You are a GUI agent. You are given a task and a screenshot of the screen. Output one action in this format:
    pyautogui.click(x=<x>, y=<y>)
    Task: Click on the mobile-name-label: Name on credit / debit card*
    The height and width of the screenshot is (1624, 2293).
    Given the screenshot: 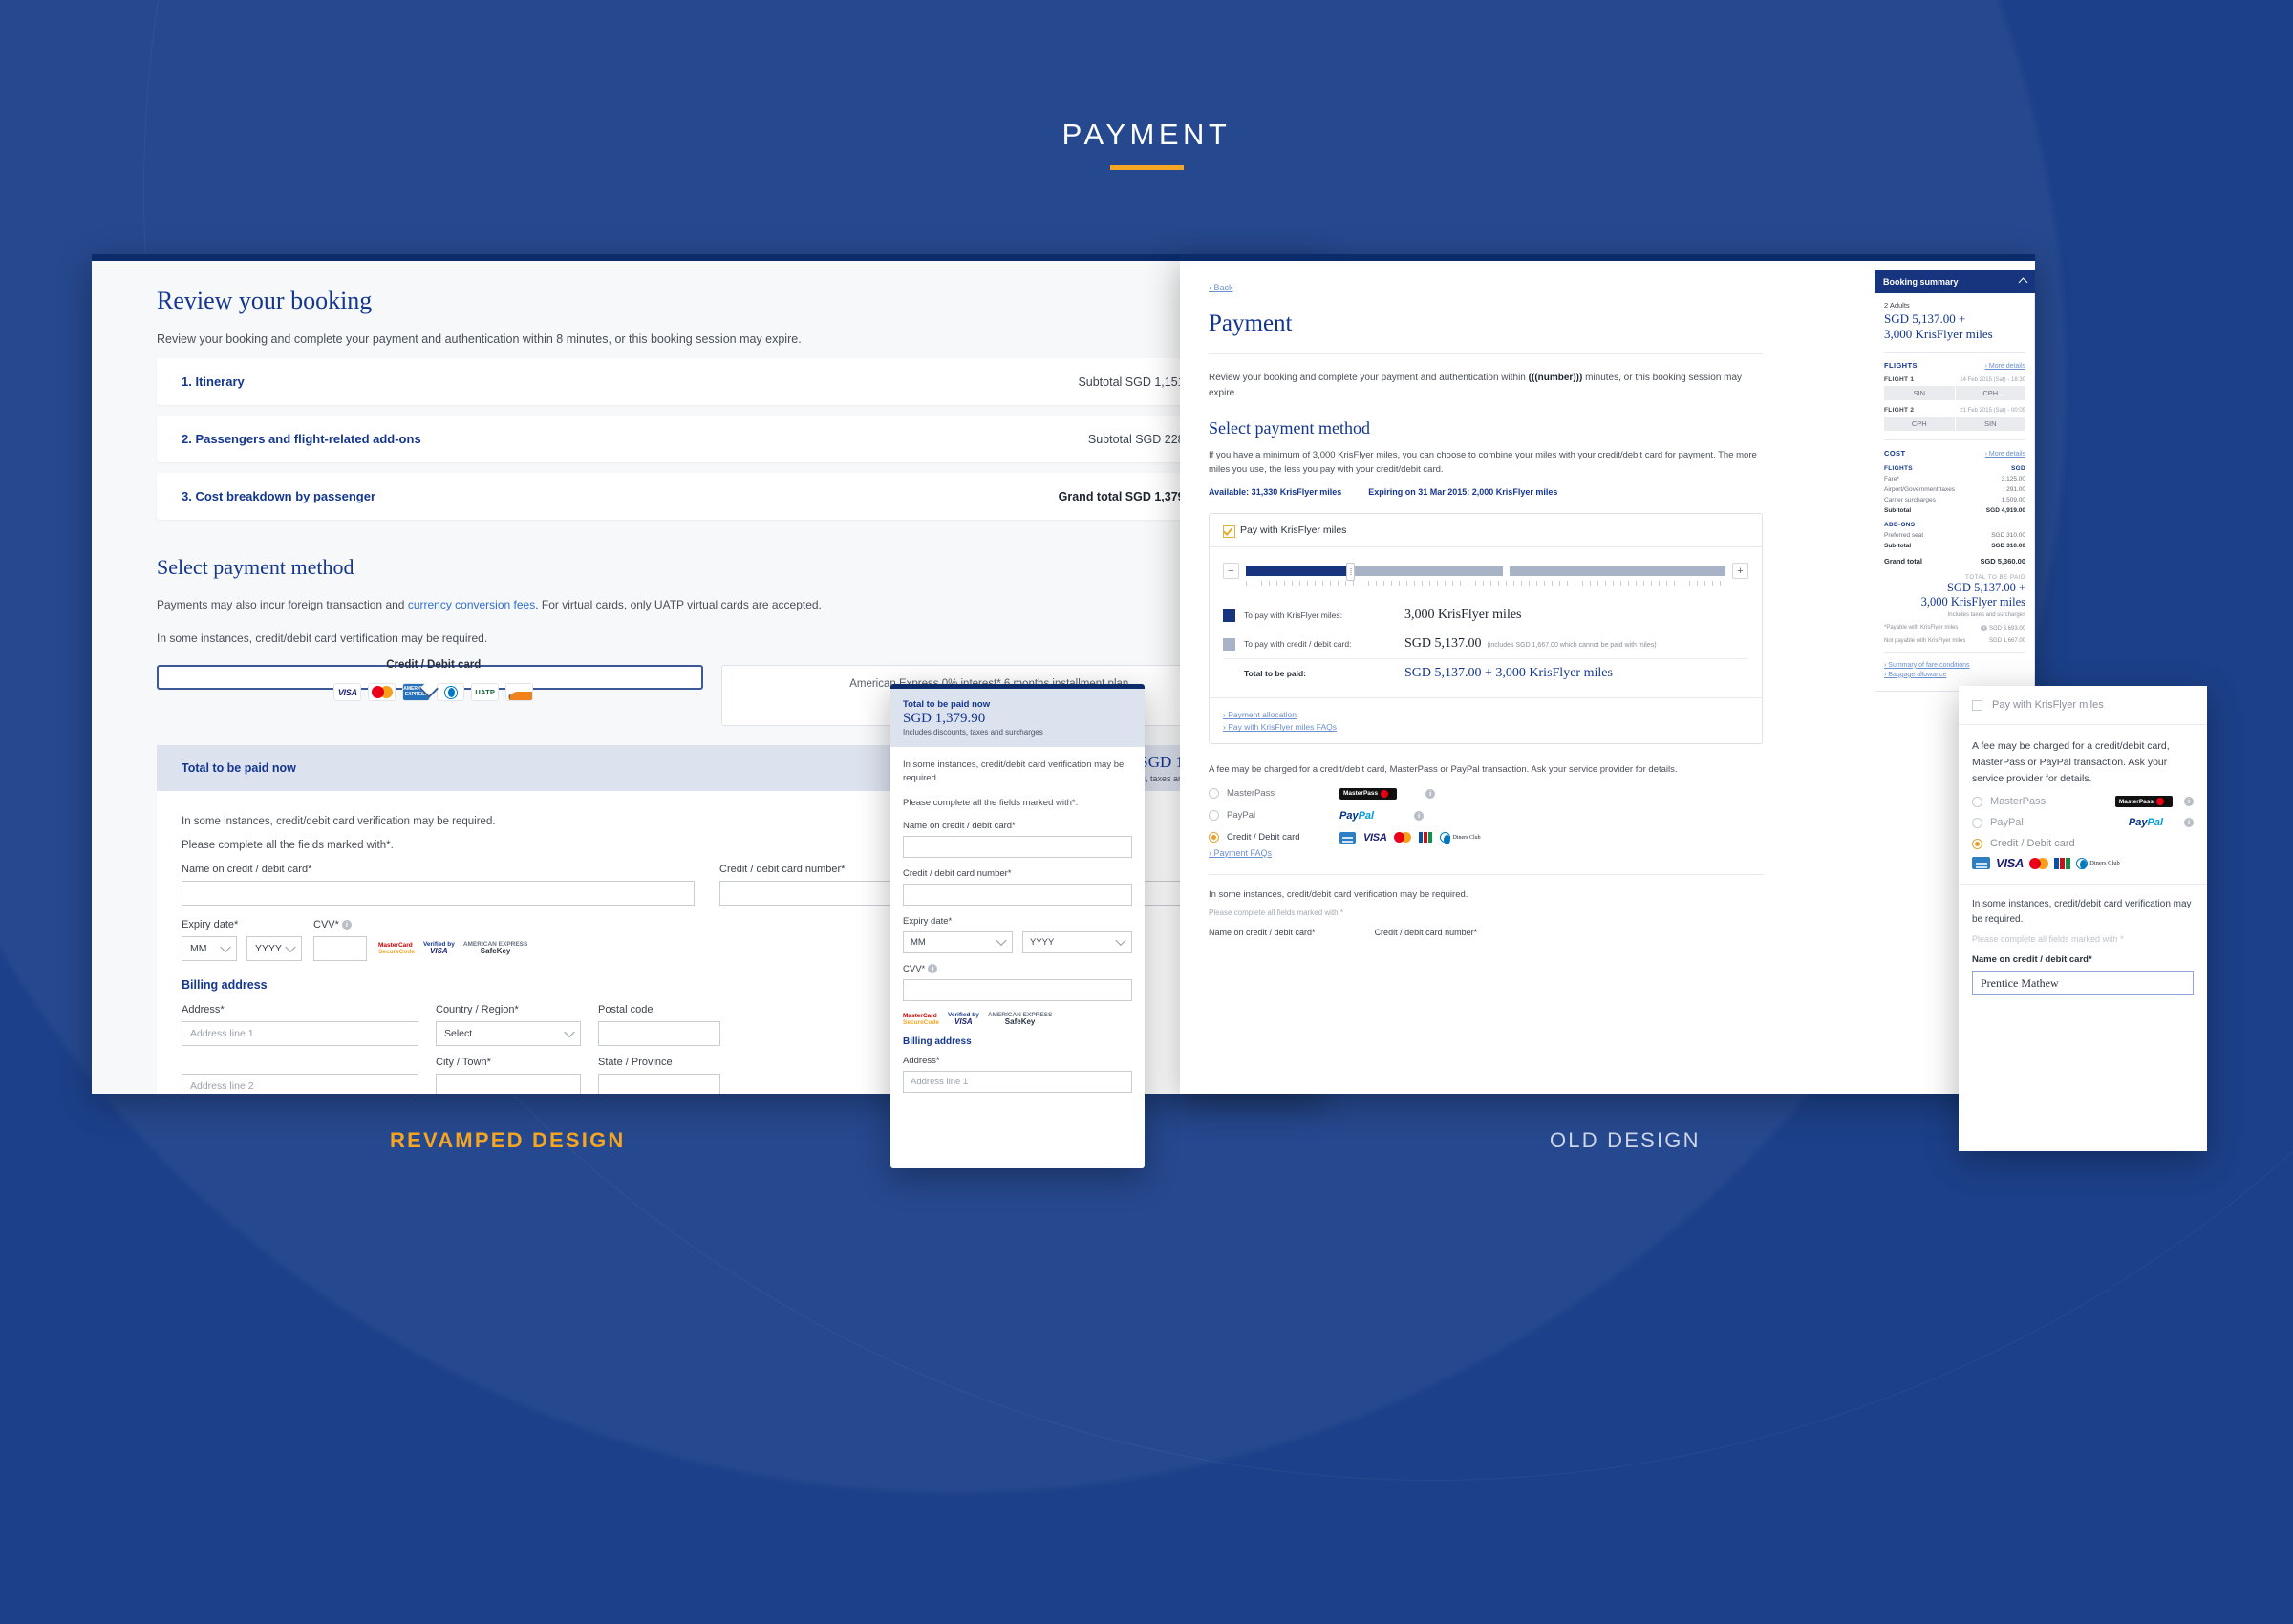 What is the action you would take?
    pyautogui.click(x=959, y=826)
    